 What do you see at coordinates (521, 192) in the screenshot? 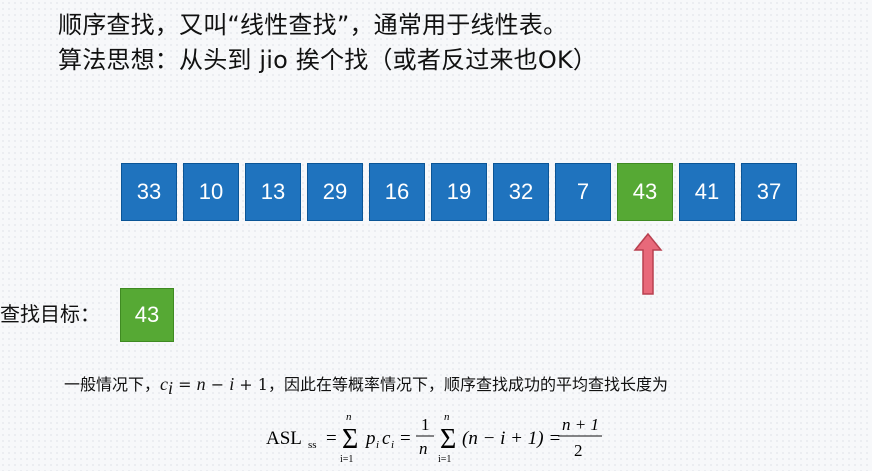
I see `array-cell: 32` at bounding box center [521, 192].